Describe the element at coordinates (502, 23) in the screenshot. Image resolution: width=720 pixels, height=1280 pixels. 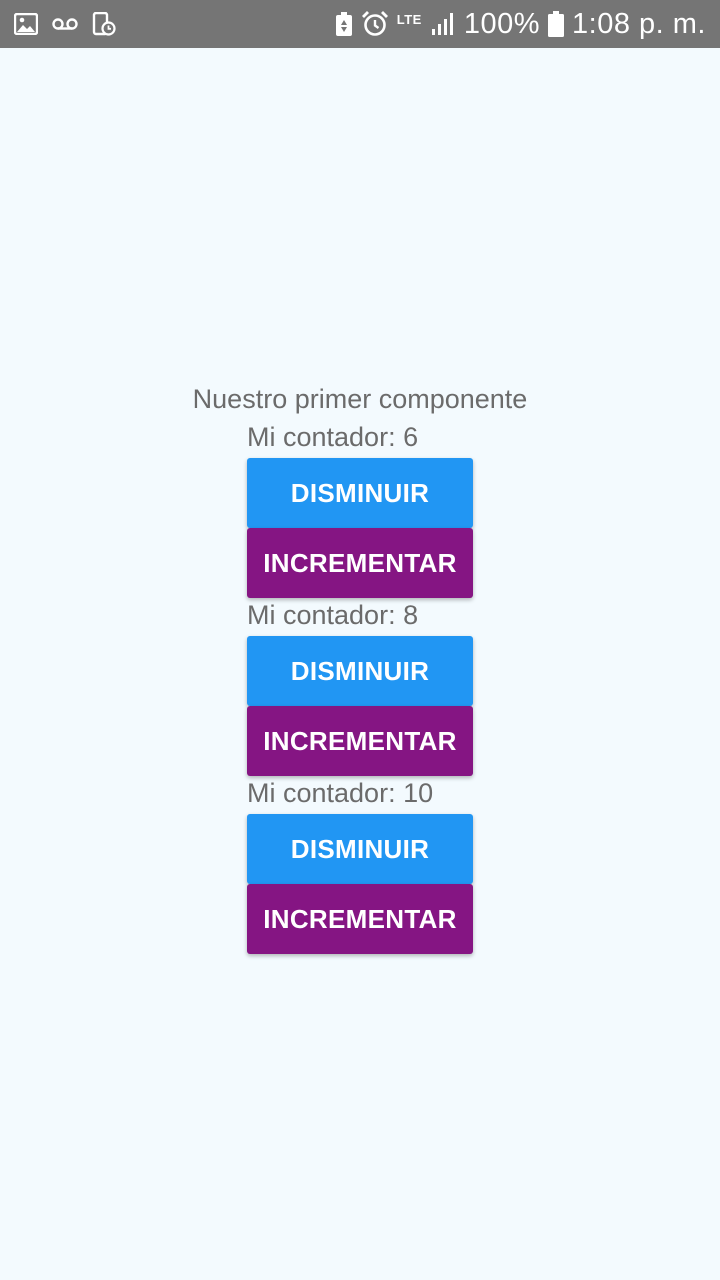
I see `battery-percent: 100%` at that location.